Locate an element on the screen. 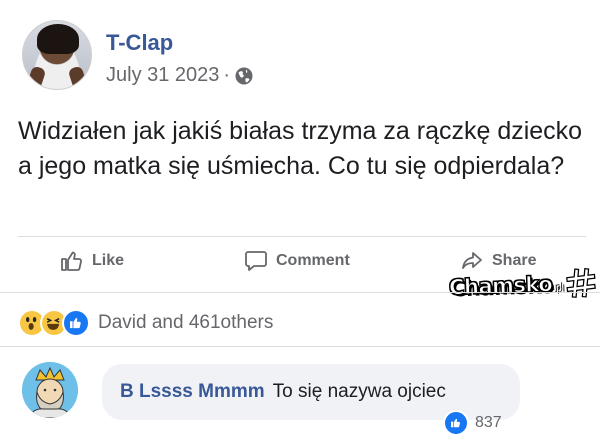  watermark-text: Chamsko is located at coordinates (500, 285).